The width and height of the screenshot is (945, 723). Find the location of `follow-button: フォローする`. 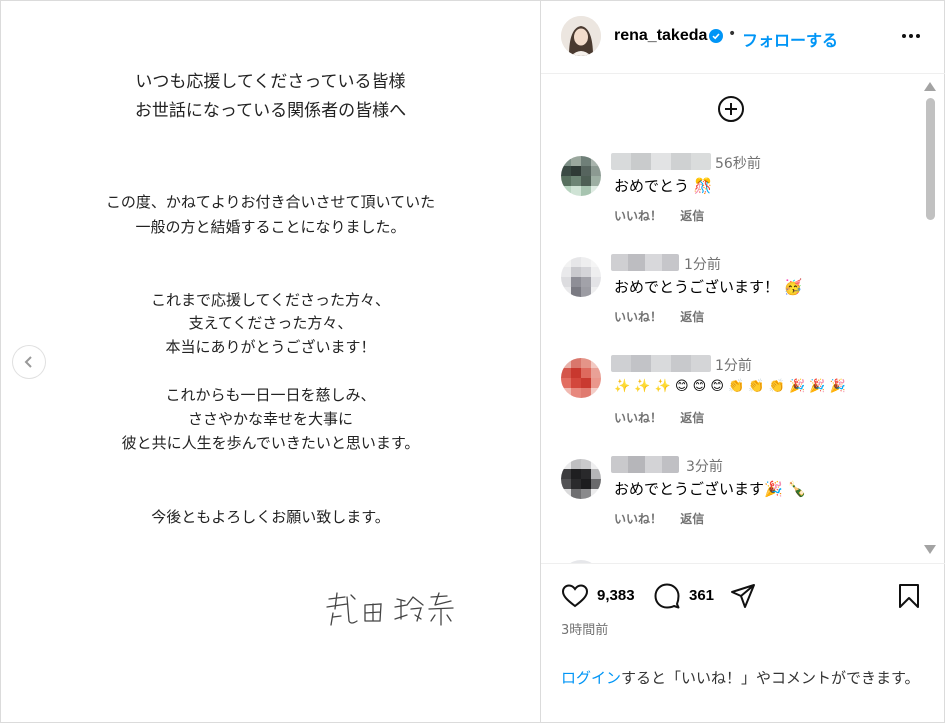

follow-button: フォローする is located at coordinates (790, 39).